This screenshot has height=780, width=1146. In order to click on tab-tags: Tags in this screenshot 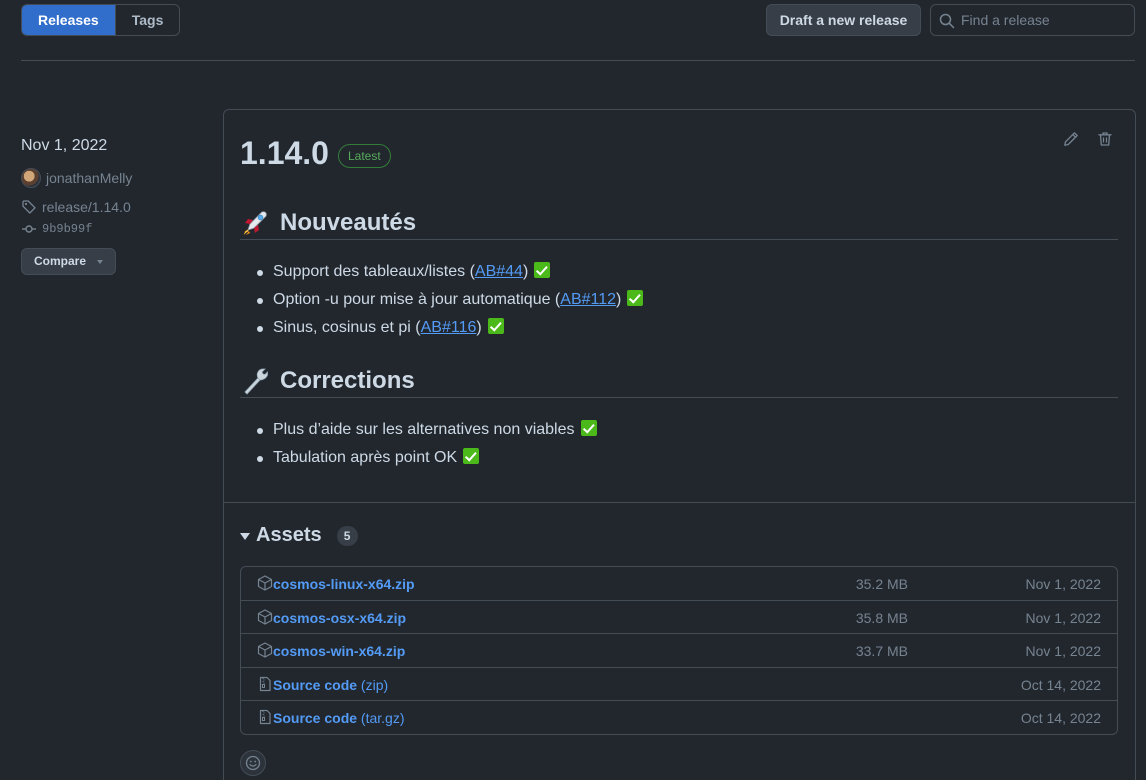, I will do `click(147, 20)`.